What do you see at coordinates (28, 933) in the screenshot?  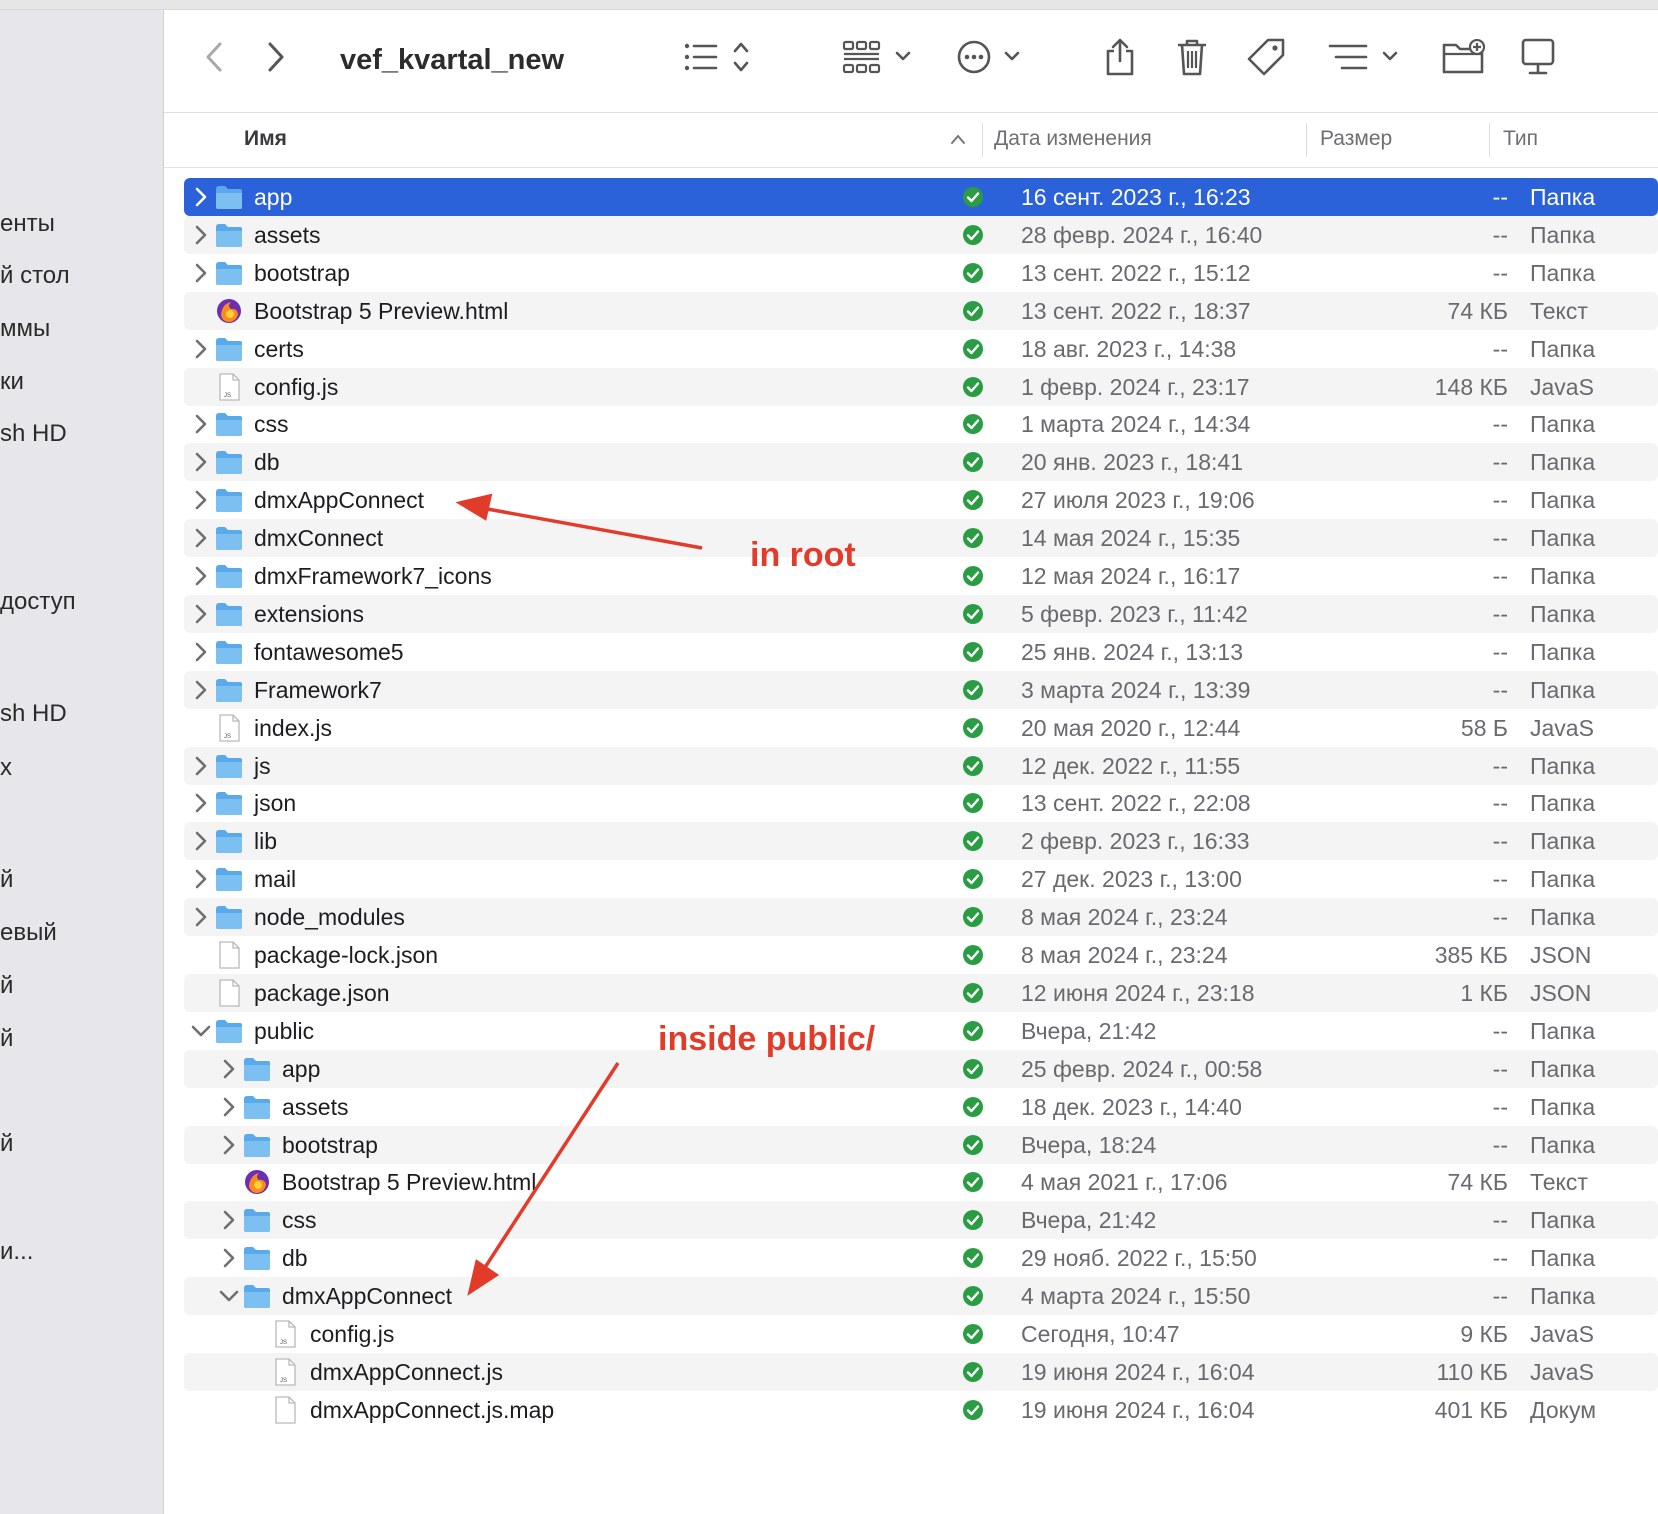 I see `sidebar-item: евый` at bounding box center [28, 933].